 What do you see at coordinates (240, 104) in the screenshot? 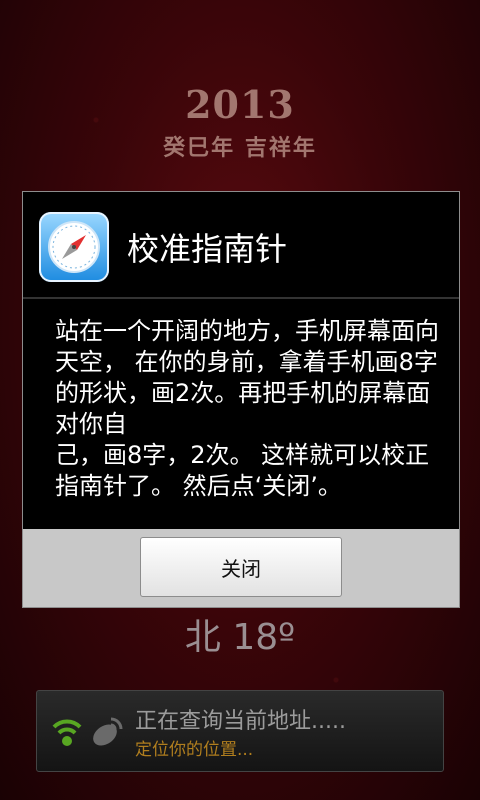
I see `year-label: 2013` at bounding box center [240, 104].